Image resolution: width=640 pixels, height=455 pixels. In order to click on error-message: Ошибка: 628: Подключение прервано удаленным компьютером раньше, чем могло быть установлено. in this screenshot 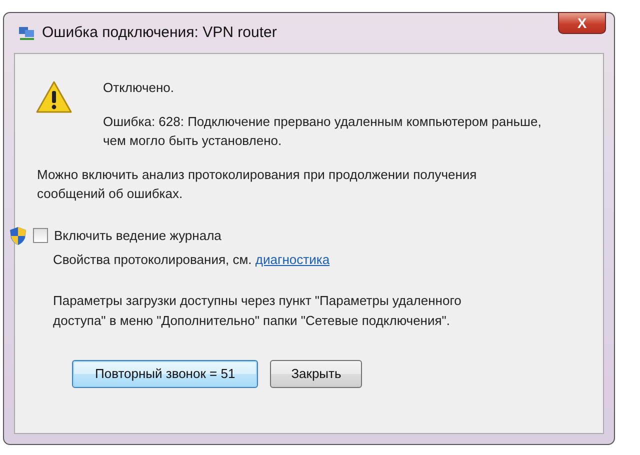, I will do `click(322, 131)`.